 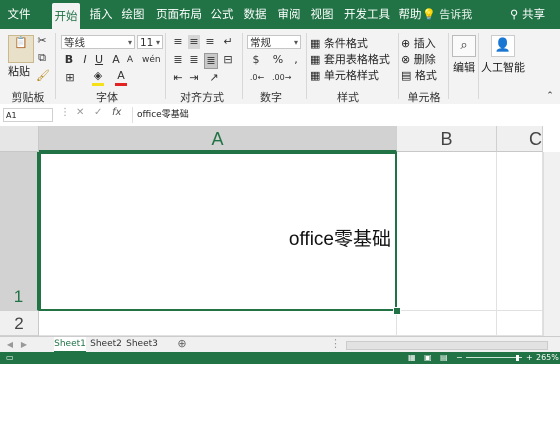 I want to click on tab-help: 帮助, so click(x=410, y=14).